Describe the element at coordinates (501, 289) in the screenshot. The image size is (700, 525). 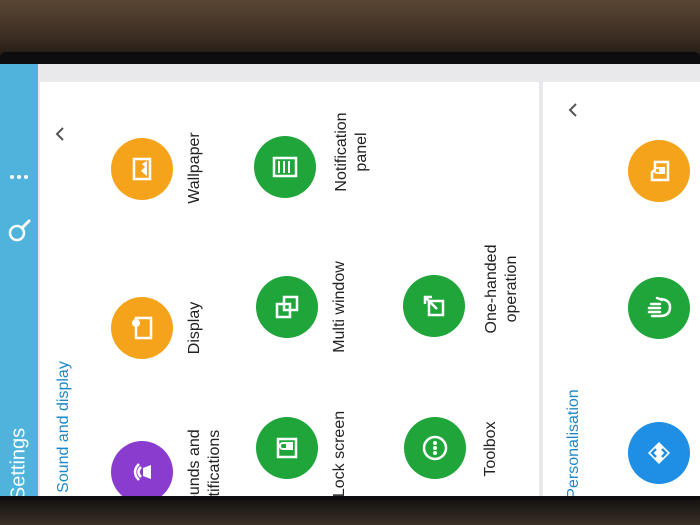
I see `tile-label-one-handed-operation: One-handed operation` at that location.